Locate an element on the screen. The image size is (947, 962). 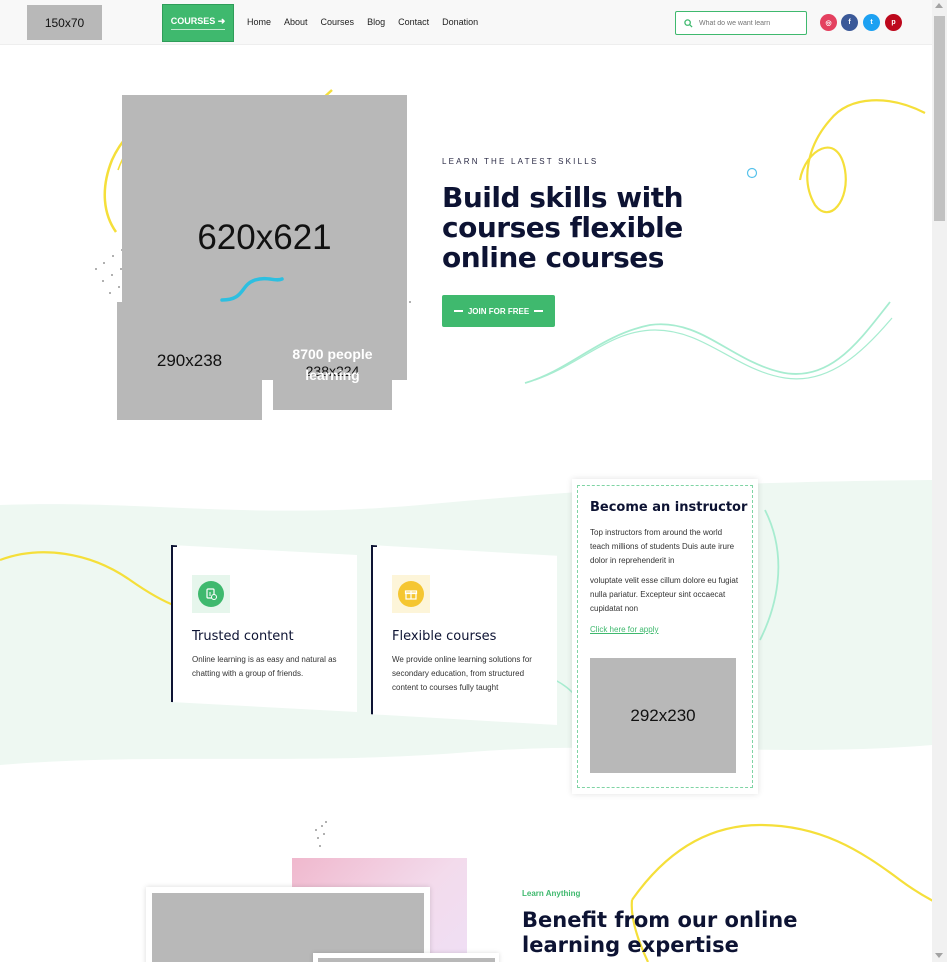
site-logo: 150x70 is located at coordinates (64, 22).